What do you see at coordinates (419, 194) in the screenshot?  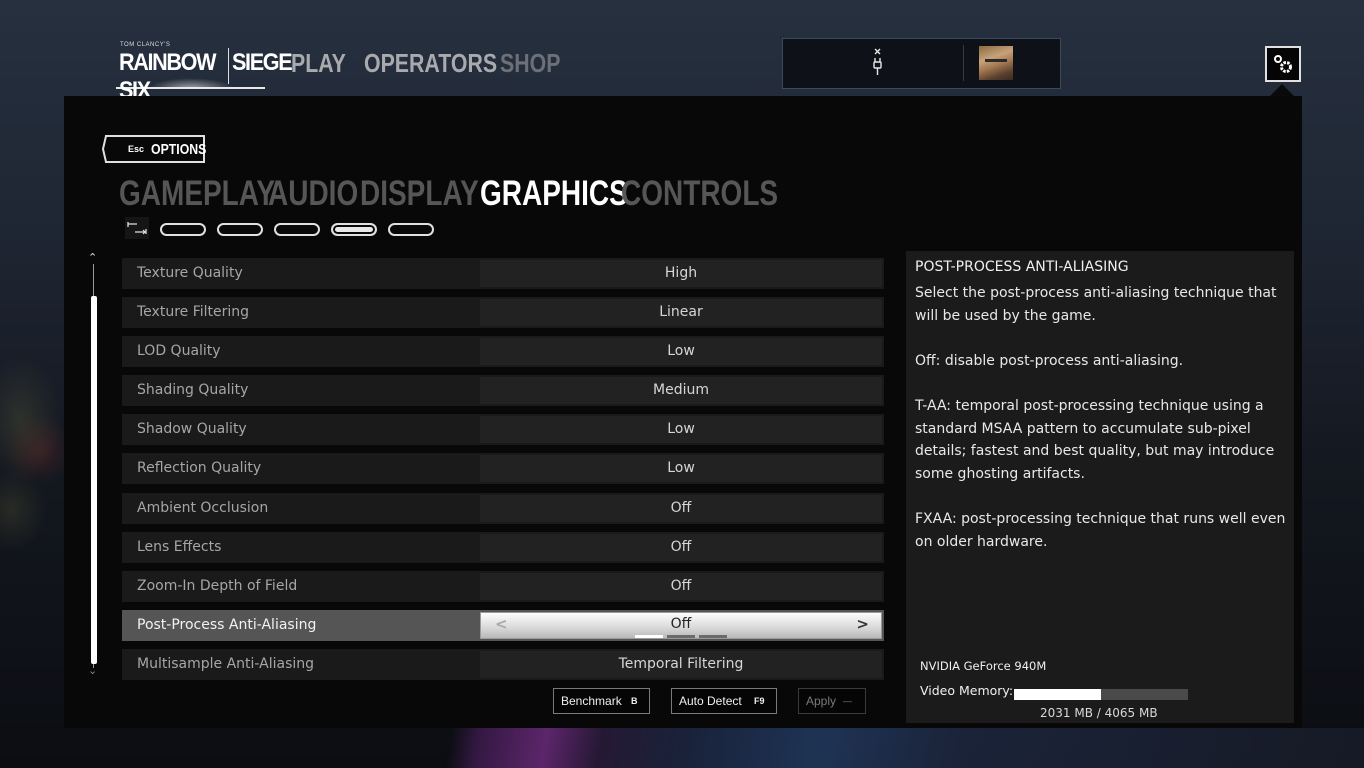 I see `tab-display: DISPLAY` at bounding box center [419, 194].